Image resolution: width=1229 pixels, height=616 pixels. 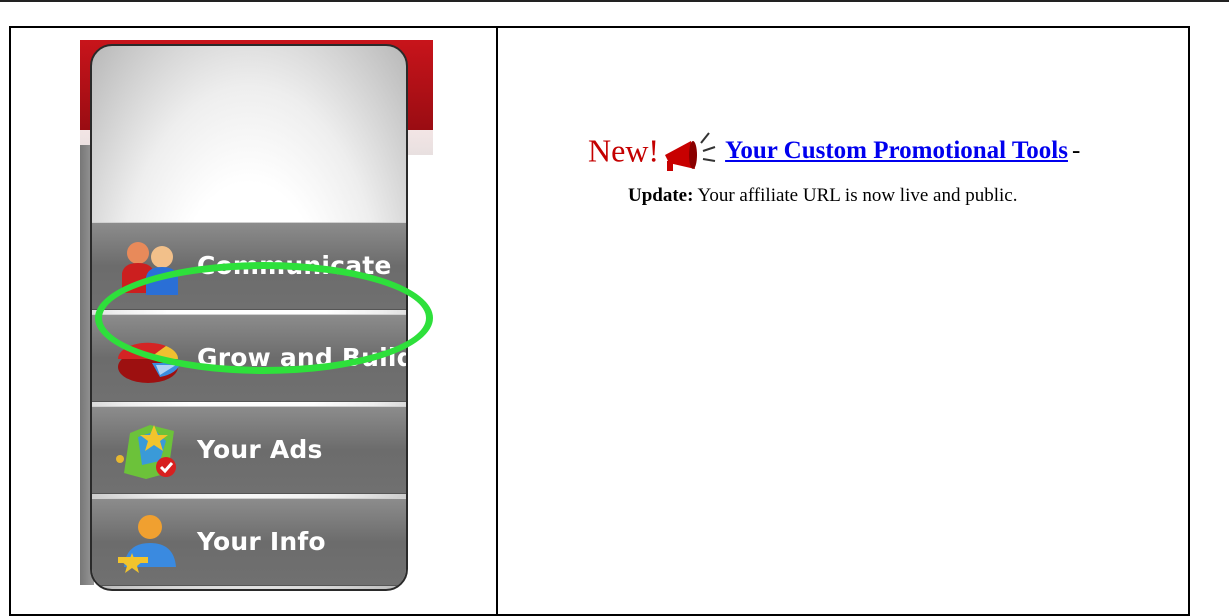 I want to click on custom-promotional-tools-link: Your Custom Promotional Tools, so click(x=896, y=150).